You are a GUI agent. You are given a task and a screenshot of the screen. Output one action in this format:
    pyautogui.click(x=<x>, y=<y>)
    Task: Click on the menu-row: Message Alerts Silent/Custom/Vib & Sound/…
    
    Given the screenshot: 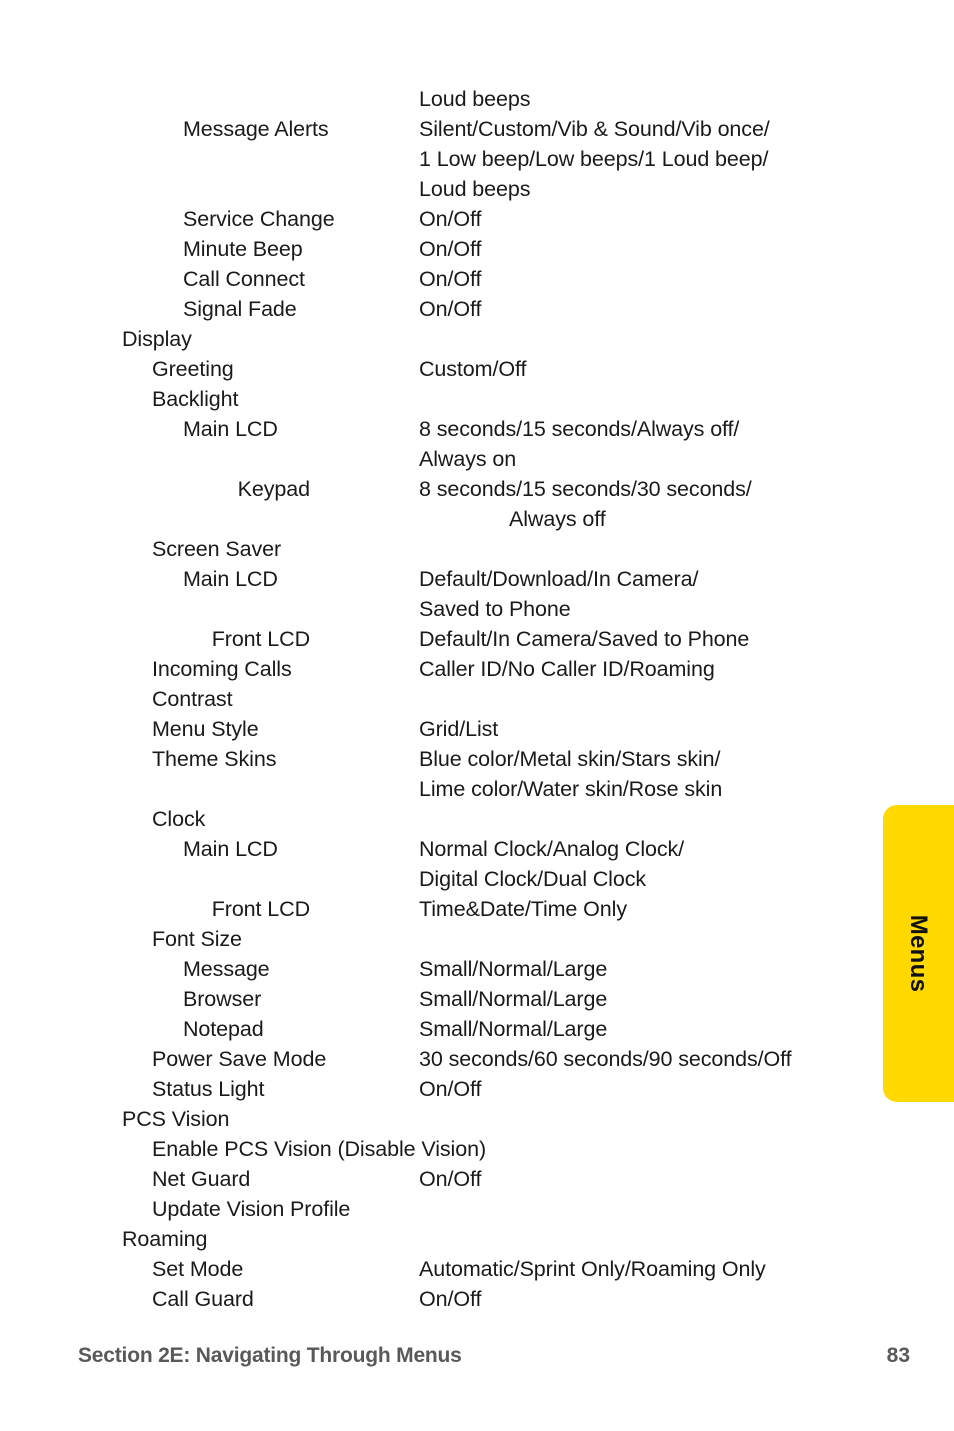 What is the action you would take?
    pyautogui.click(x=477, y=159)
    